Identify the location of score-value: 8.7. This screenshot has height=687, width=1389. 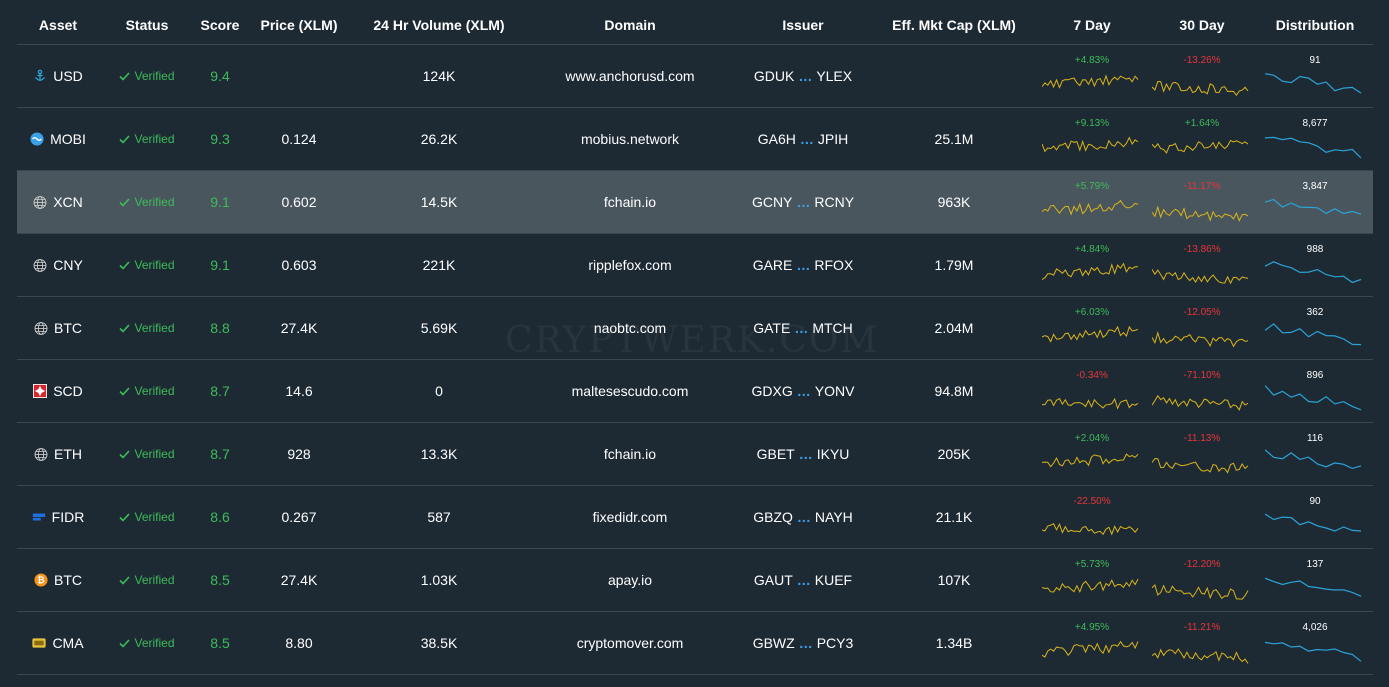
(220, 391).